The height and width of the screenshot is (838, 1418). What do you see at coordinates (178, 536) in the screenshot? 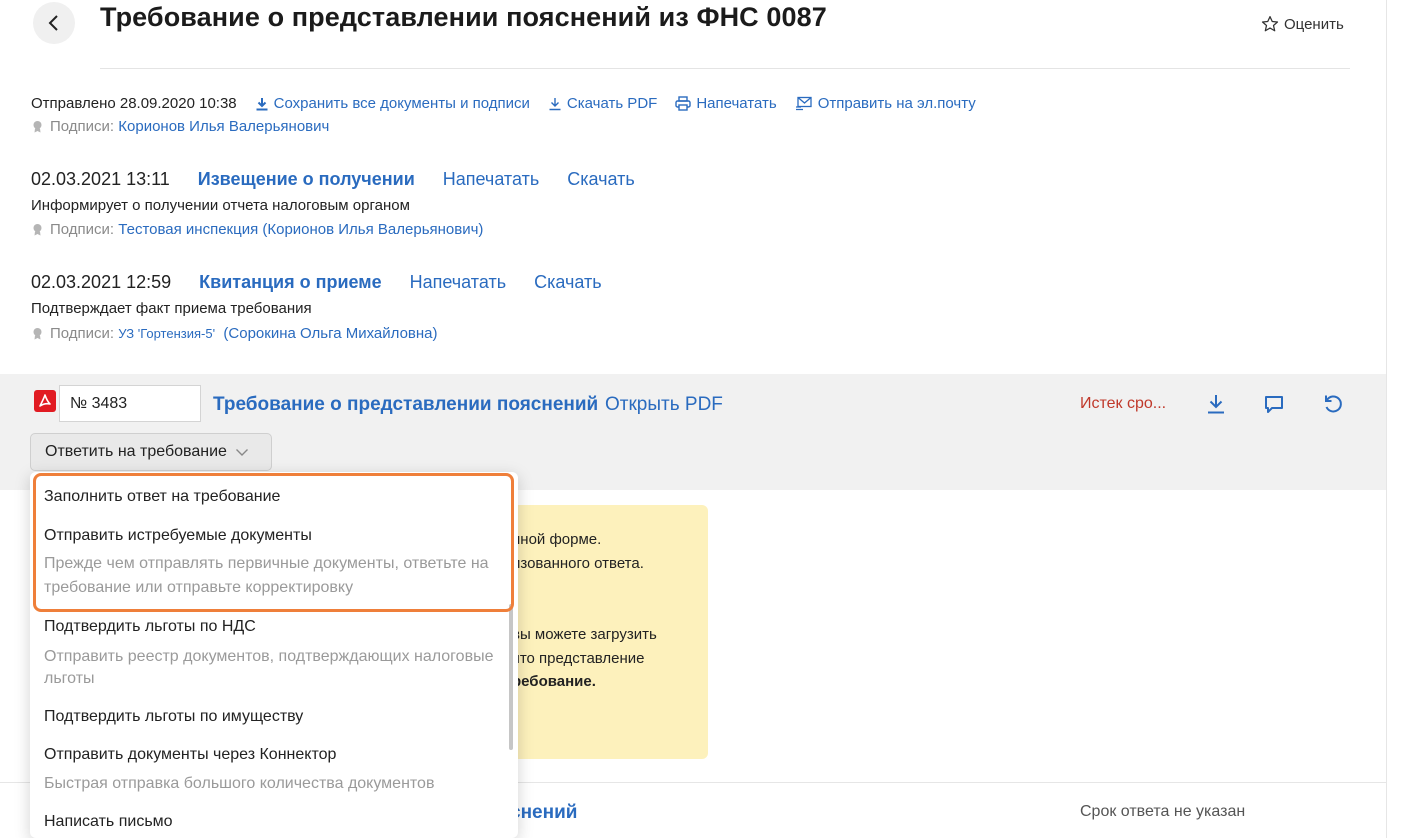
I see `menu-item-send-requested-documents: Отправить истребуемые документы` at bounding box center [178, 536].